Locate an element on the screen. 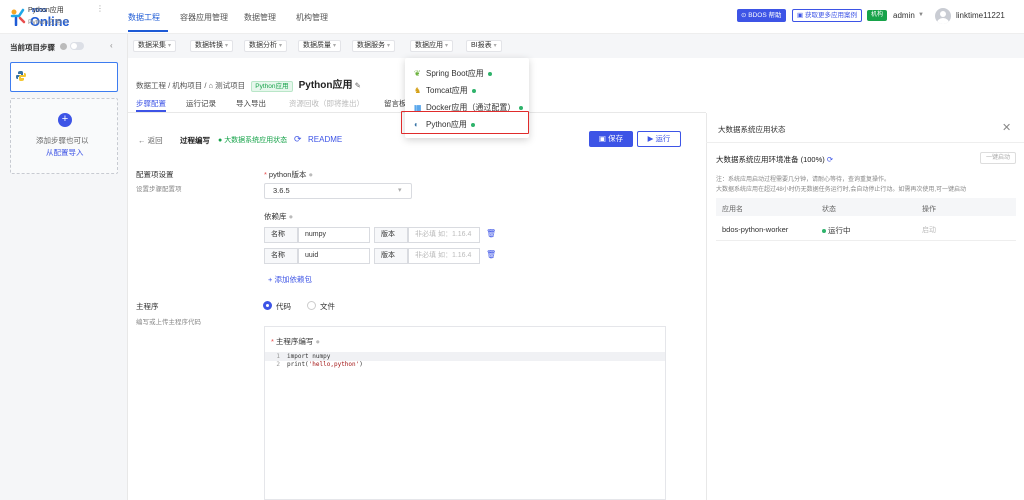 The width and height of the screenshot is (1024, 500). env-ready-title: 大数据系统应用环境准备 (100%) ⟳ is located at coordinates (774, 159).